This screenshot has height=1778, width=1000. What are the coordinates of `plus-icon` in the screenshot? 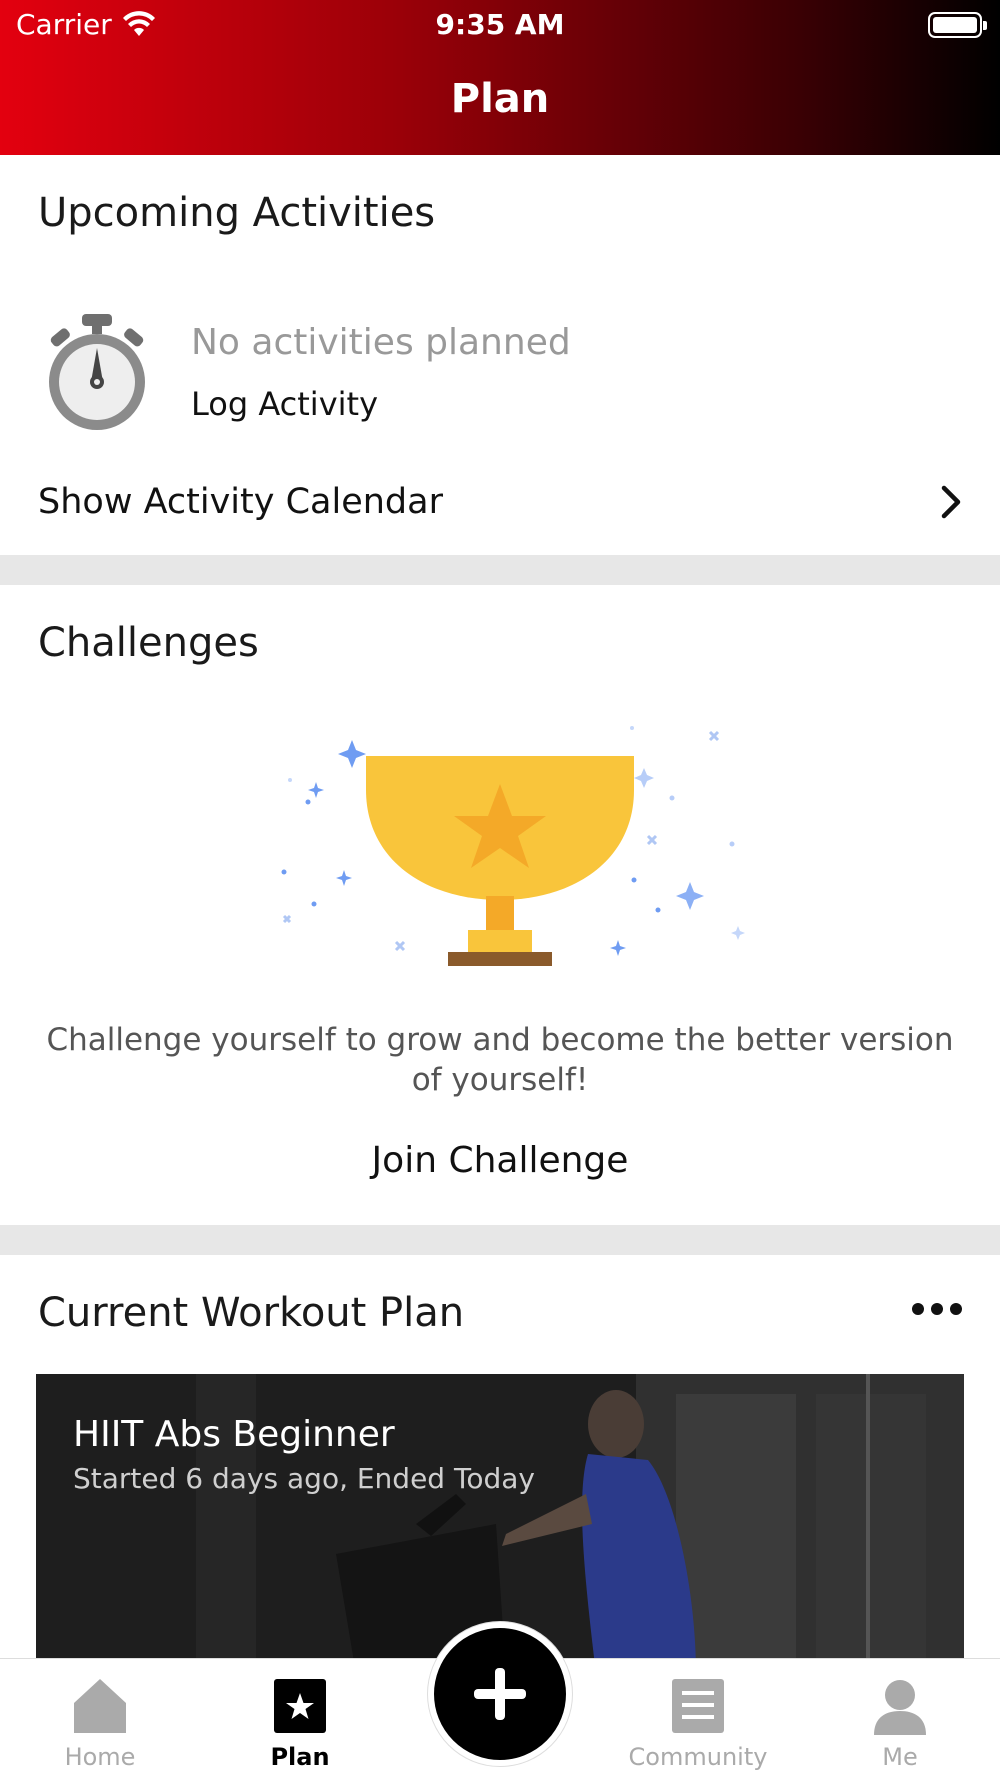 It's located at (500, 1694).